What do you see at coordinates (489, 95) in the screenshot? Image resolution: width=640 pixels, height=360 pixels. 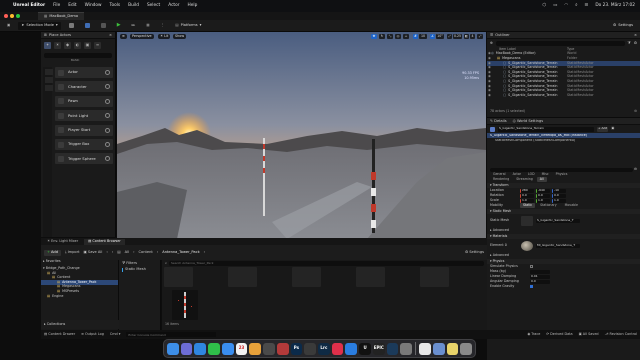 I see `visibility-icon: ◉` at bounding box center [489, 95].